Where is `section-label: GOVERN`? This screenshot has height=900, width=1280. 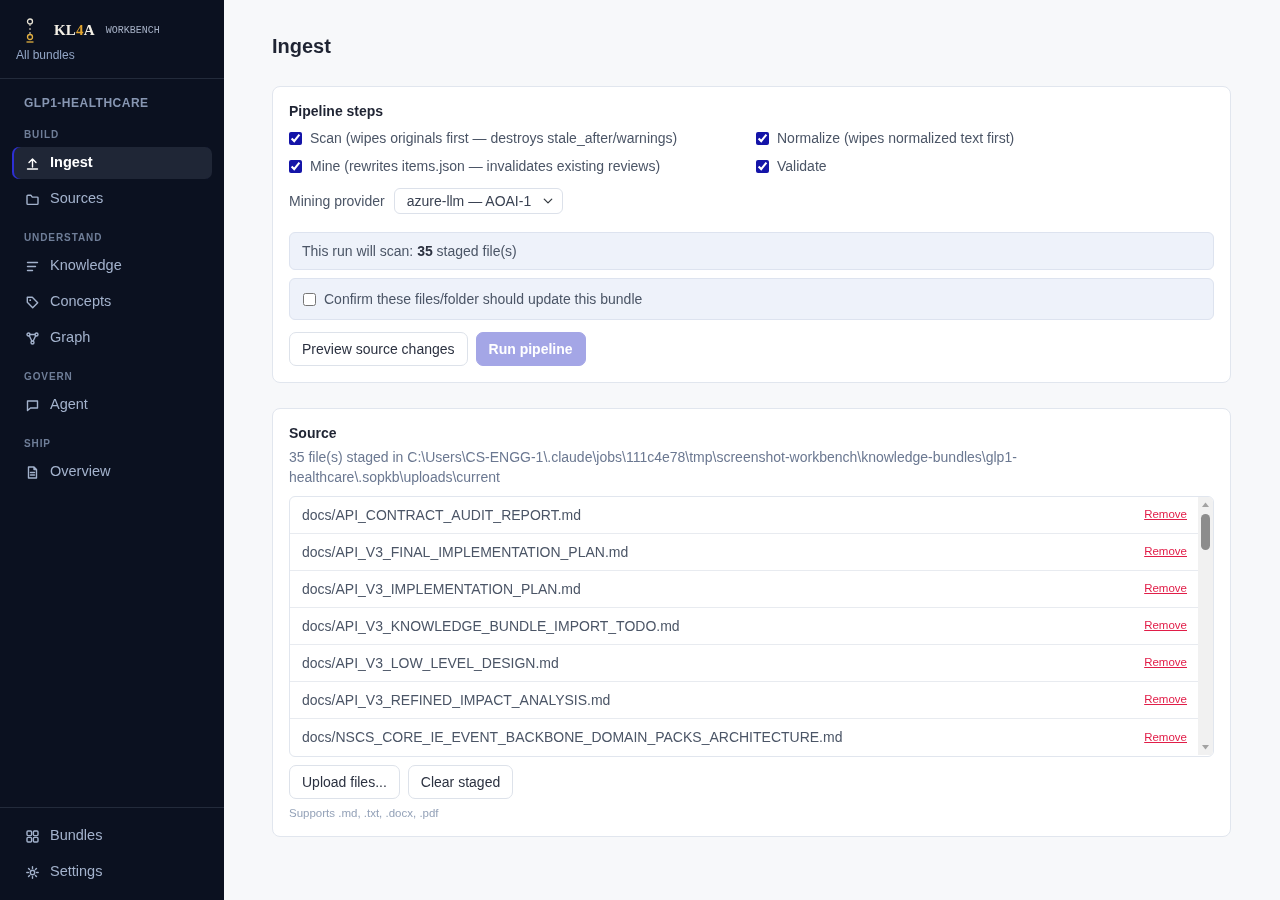 section-label: GOVERN is located at coordinates (48, 377).